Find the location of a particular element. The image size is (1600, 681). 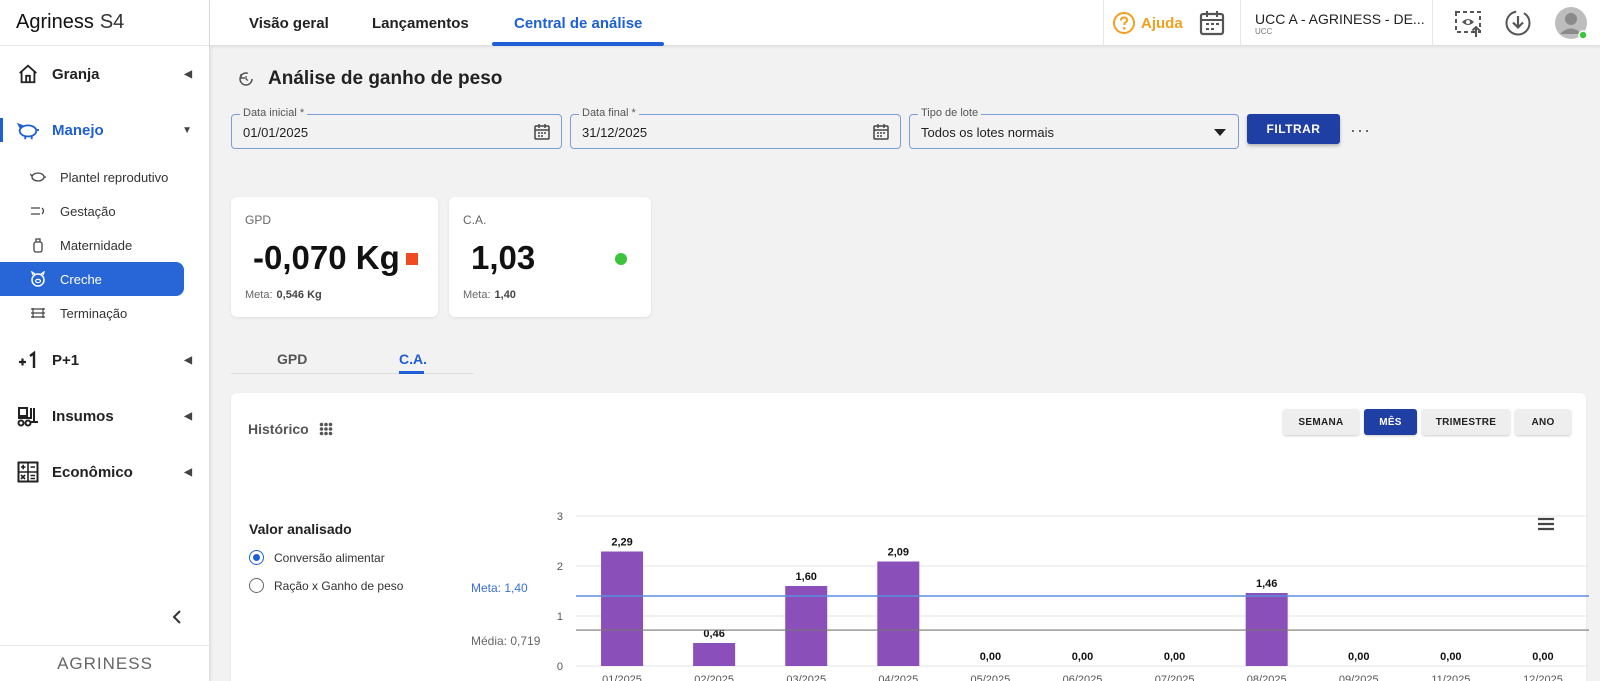

subtab-ca: C.A. is located at coordinates (413, 359).